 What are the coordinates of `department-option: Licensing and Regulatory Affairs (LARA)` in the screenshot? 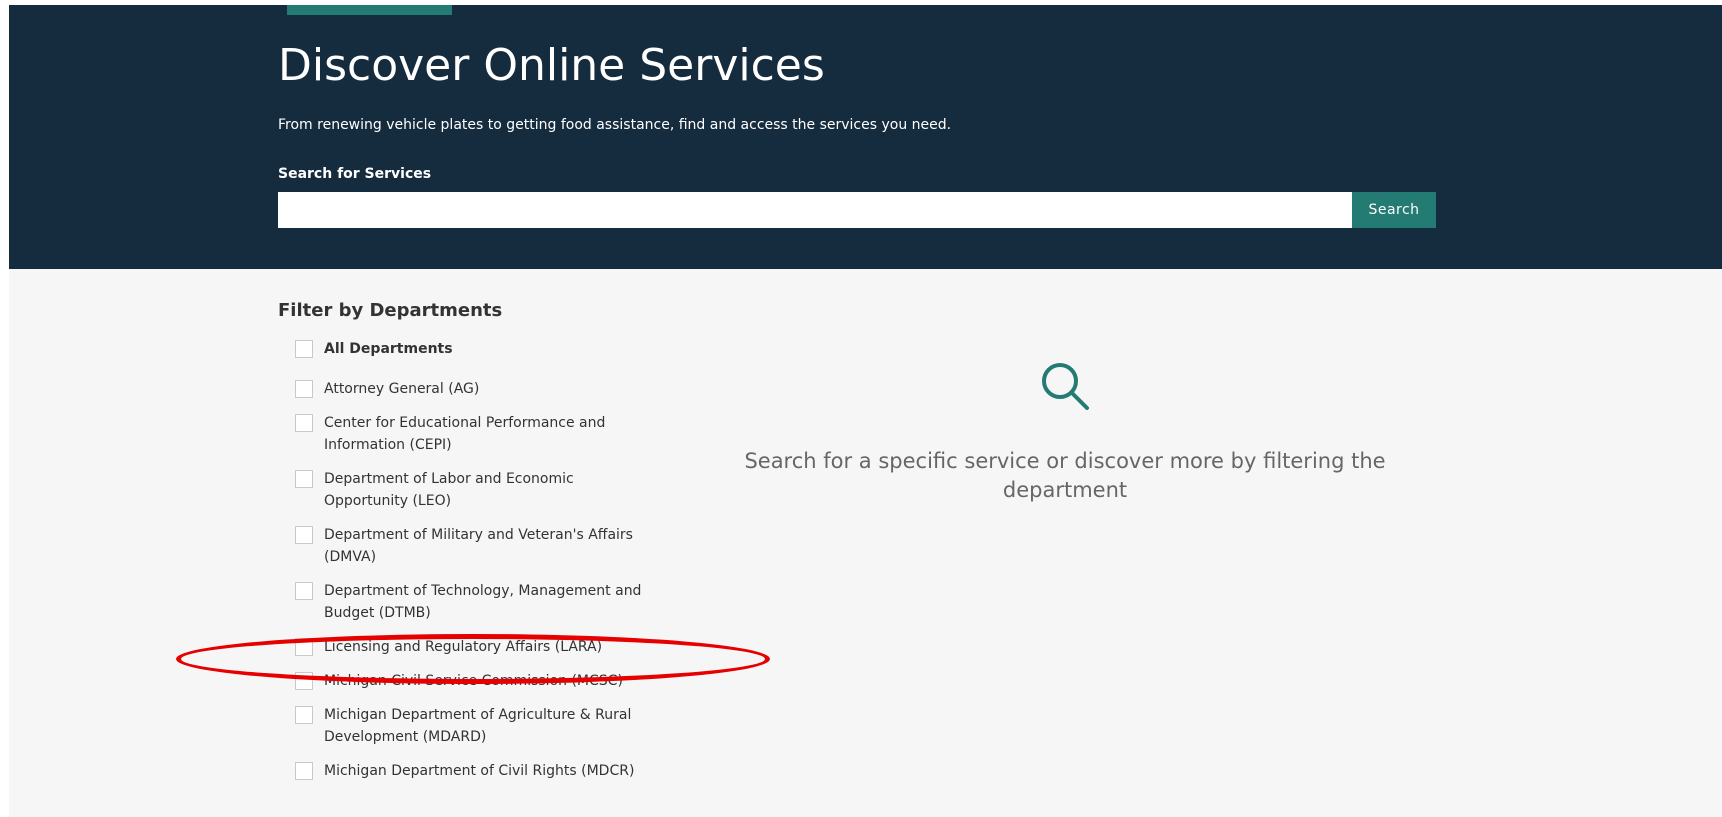 It's located at (468, 648).